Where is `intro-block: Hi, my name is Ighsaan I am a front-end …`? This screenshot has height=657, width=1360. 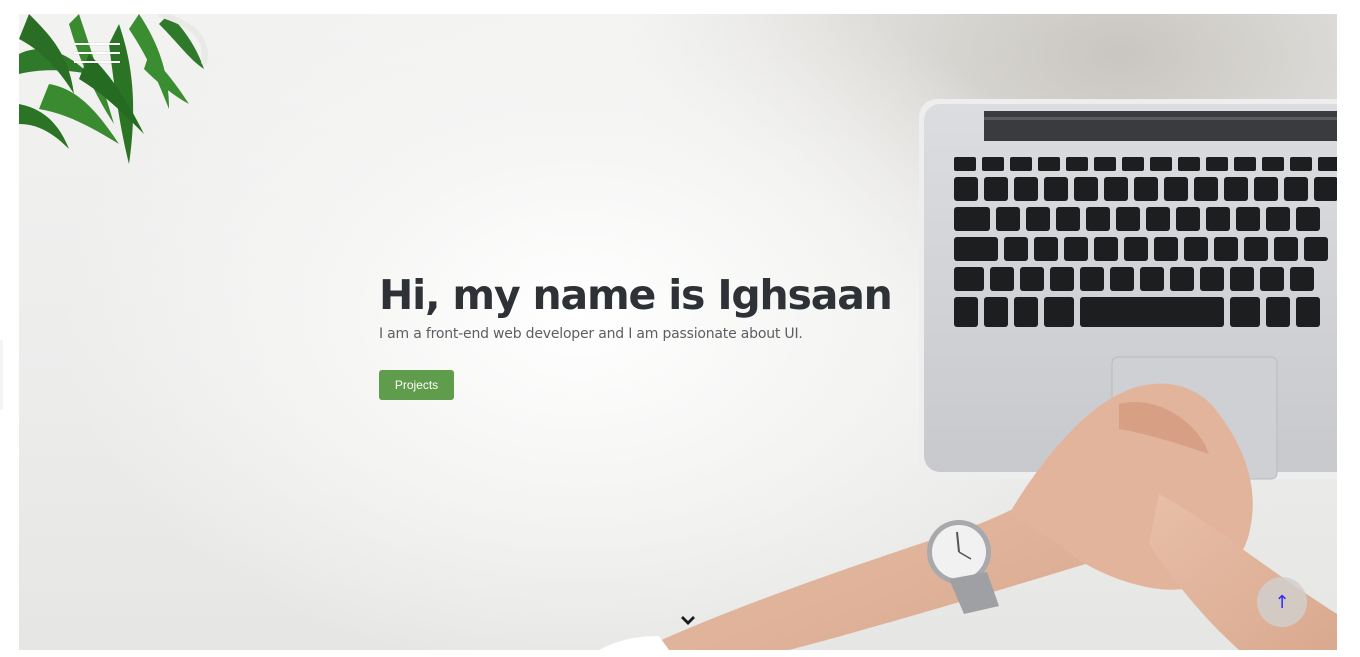 intro-block: Hi, my name is Ighsaan I am a front-end … is located at coordinates (639, 335).